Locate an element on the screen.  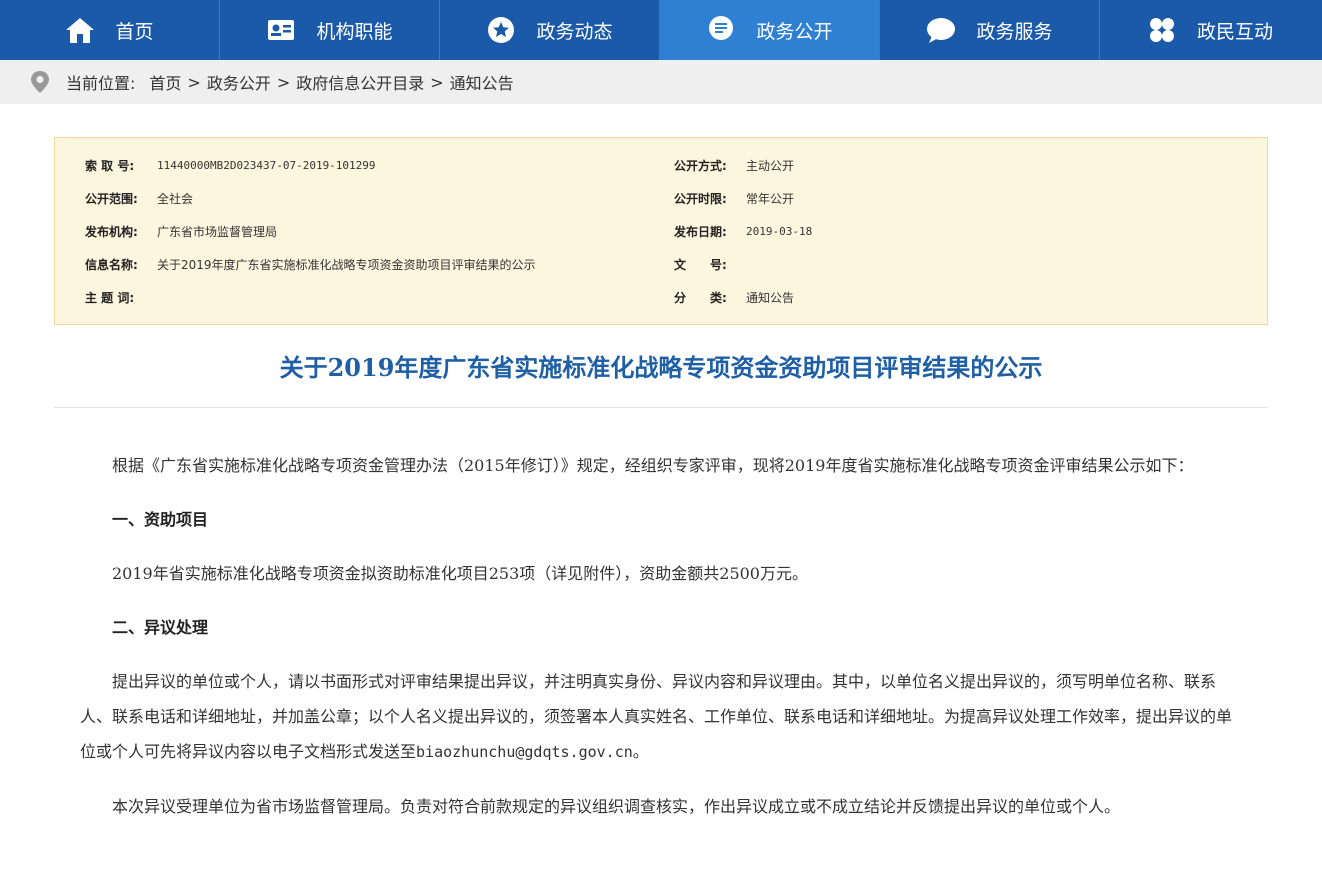
meta-publisher: 发布机构: 广东省市场监督管理局 is located at coordinates (181, 232).